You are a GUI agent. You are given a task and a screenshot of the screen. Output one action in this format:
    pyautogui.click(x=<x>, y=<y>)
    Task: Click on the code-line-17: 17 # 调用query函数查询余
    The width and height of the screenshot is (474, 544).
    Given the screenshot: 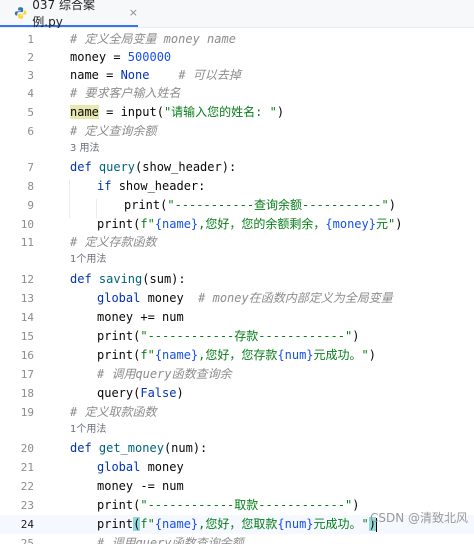 What is the action you would take?
    pyautogui.click(x=237, y=374)
    